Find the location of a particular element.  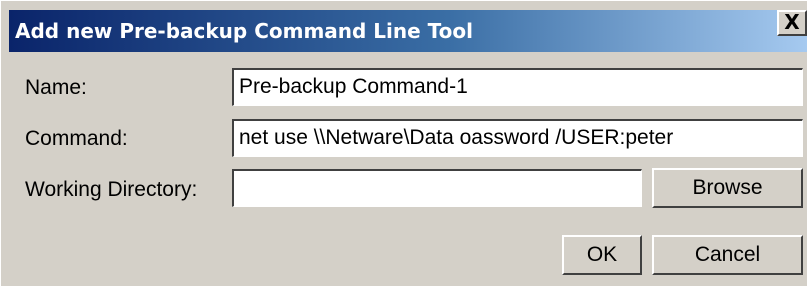

working-directory-label: Working Directory: is located at coordinates (111, 189).